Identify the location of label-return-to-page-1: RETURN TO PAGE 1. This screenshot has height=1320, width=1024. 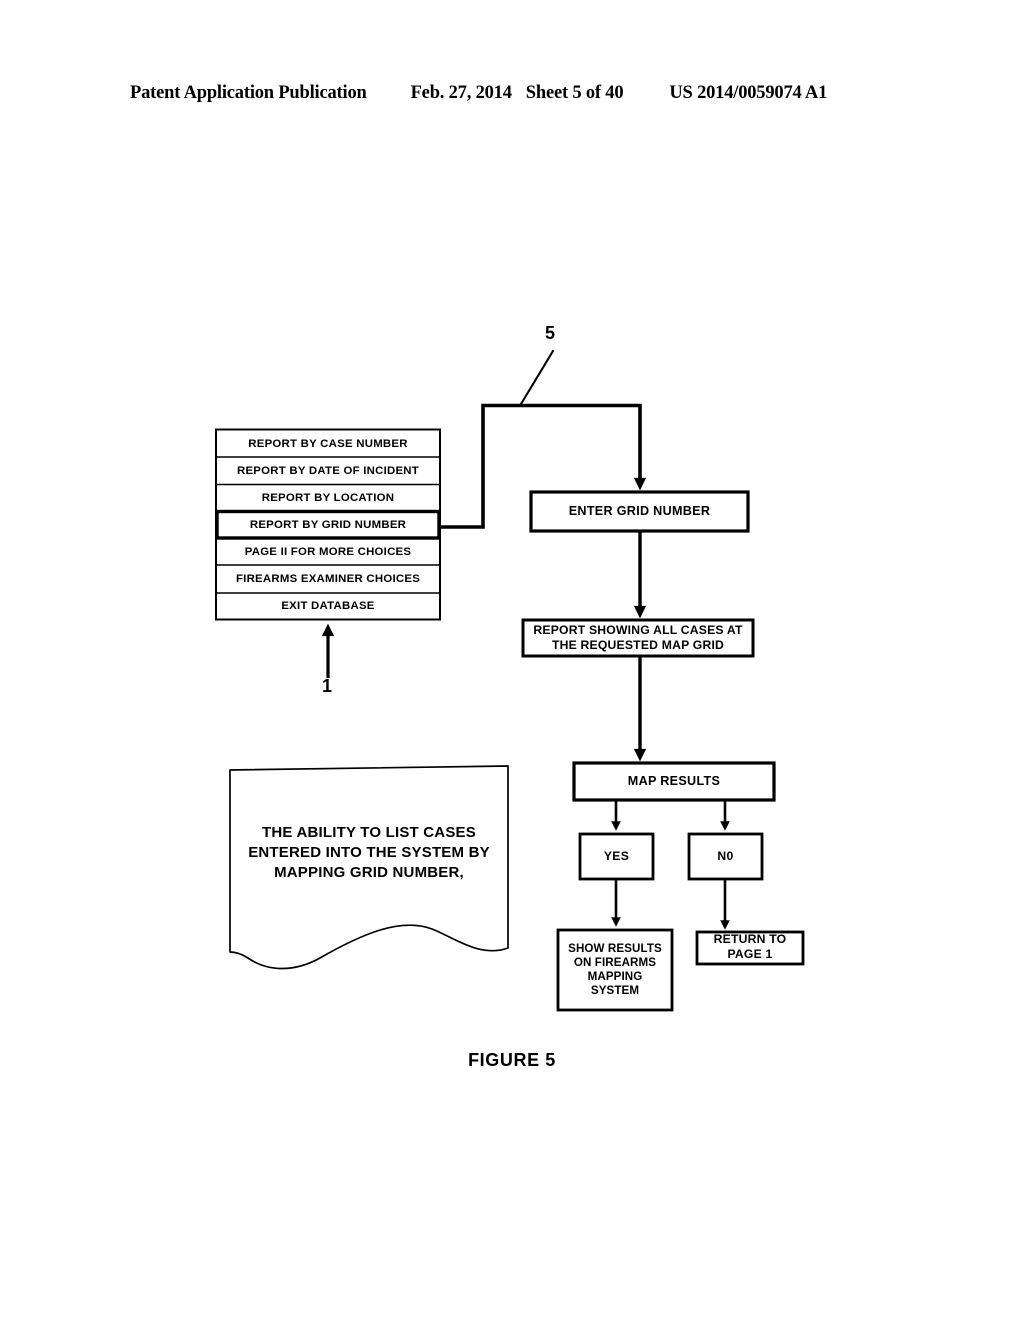
(750, 947).